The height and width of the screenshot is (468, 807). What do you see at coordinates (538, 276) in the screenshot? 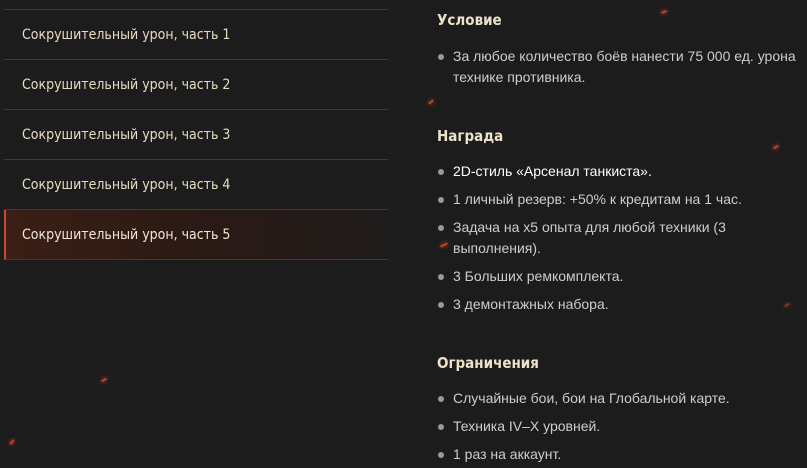
I see `reward-text: 3 Больших ремкомплекта.` at bounding box center [538, 276].